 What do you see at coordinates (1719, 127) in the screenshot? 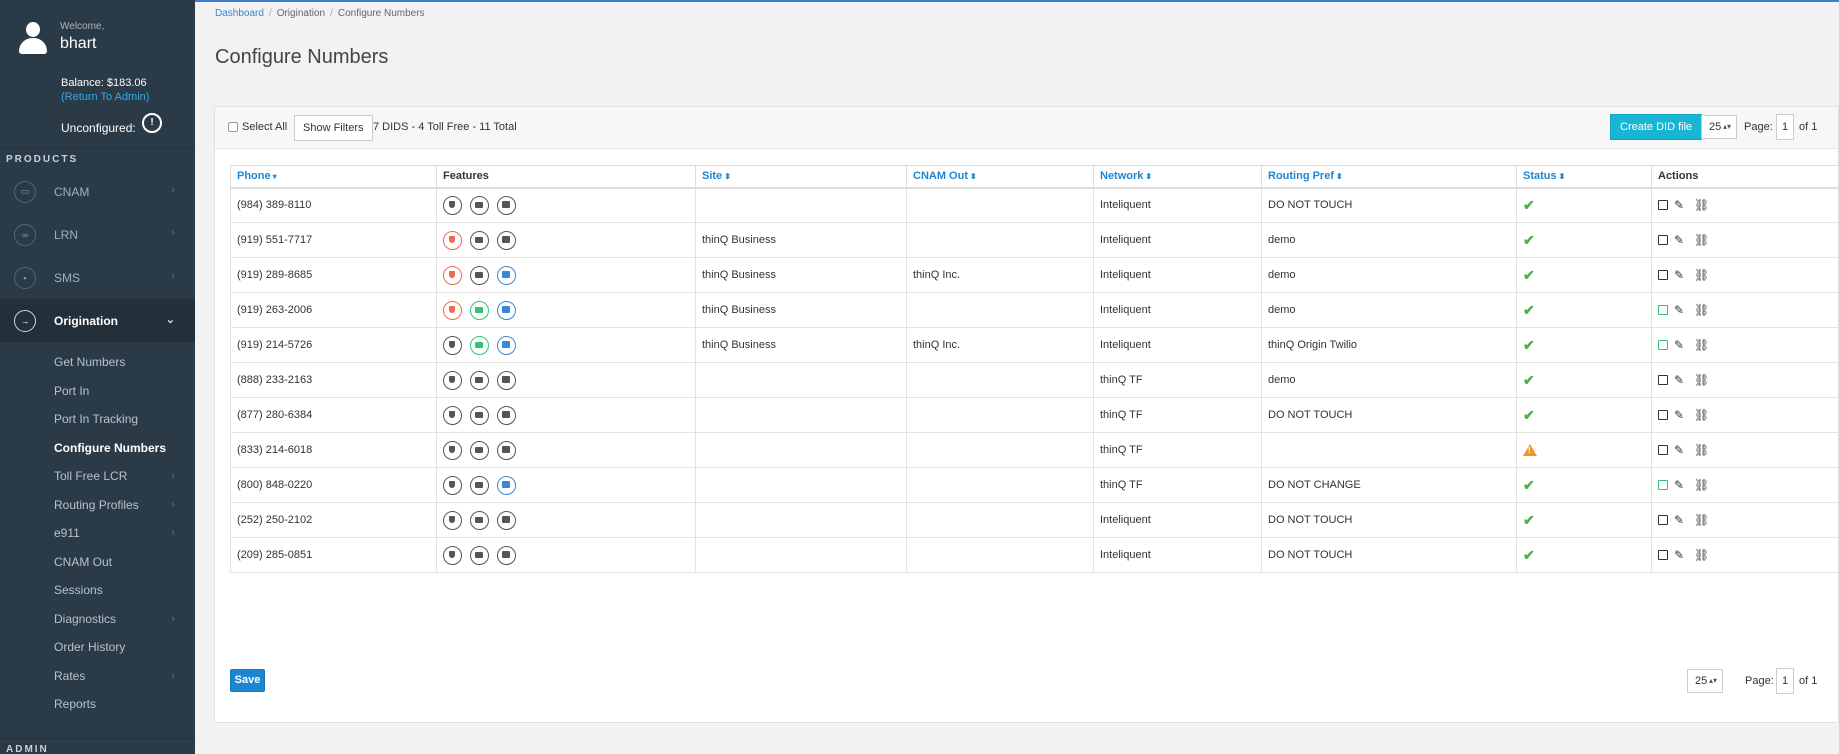
I see `per-page-select: 25 ▴▾` at bounding box center [1719, 127].